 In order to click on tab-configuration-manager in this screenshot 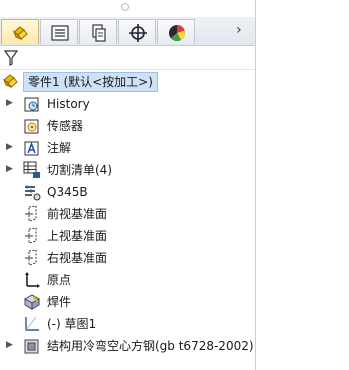, I will do `click(98, 31)`.